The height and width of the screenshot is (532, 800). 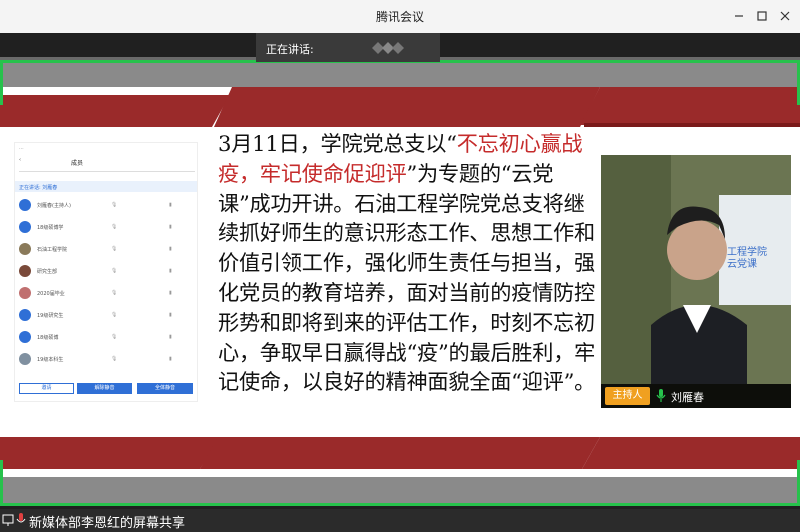 What do you see at coordinates (687, 397) in the screenshot?
I see `host-name: 刘雁春` at bounding box center [687, 397].